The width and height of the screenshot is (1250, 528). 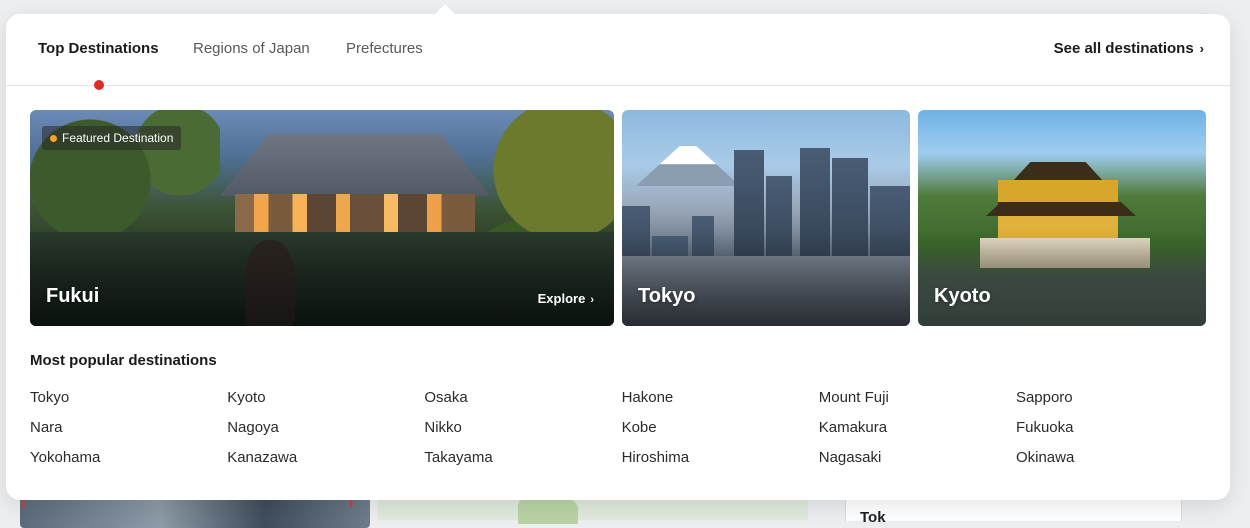 What do you see at coordinates (1114, 434) in the screenshot?
I see `popular-destination-link: Fukuoka` at bounding box center [1114, 434].